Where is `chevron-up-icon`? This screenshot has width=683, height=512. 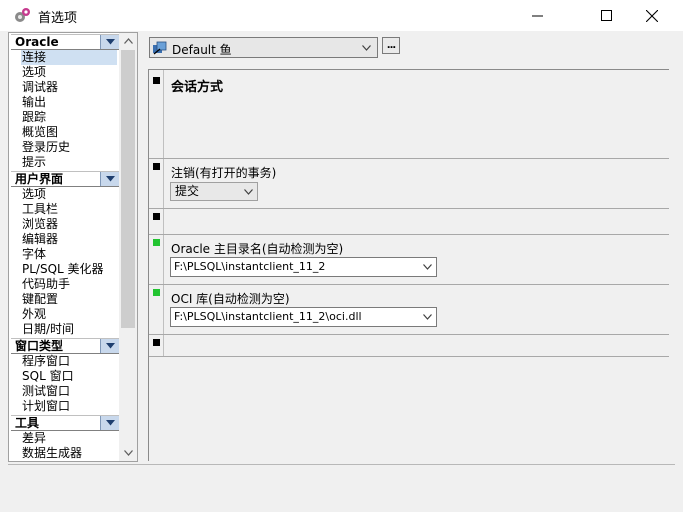
chevron-up-icon is located at coordinates (128, 41).